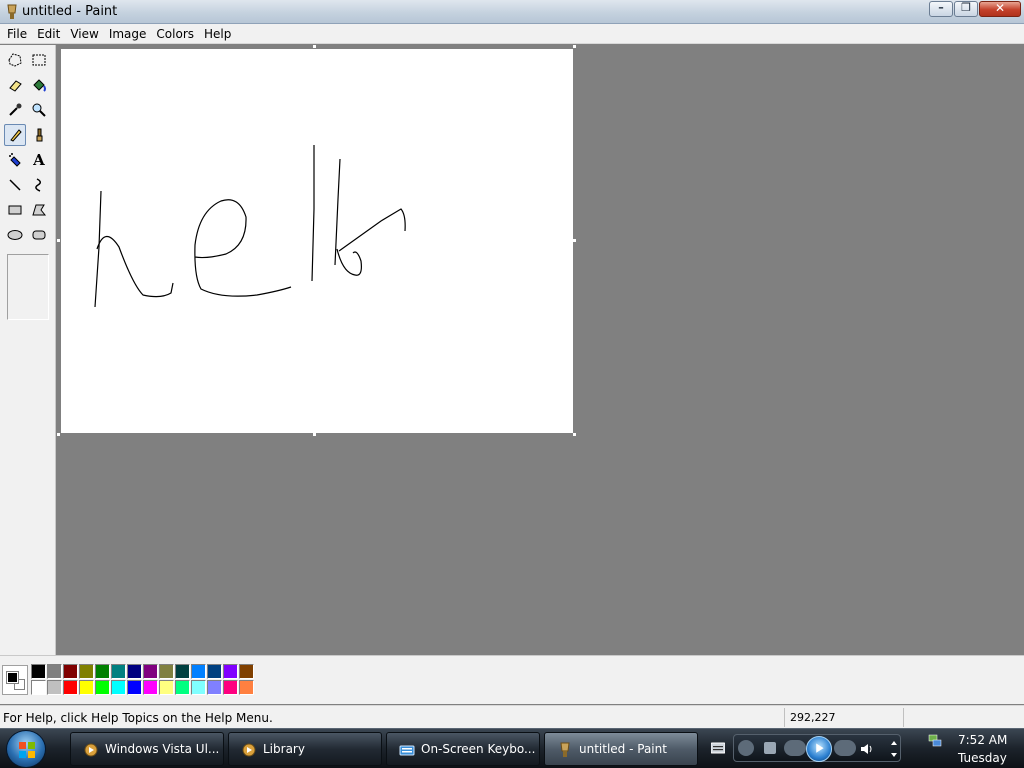 Image resolution: width=1024 pixels, height=768 pixels. Describe the element at coordinates (15, 60) in the screenshot. I see `free-form-select-tool` at that location.